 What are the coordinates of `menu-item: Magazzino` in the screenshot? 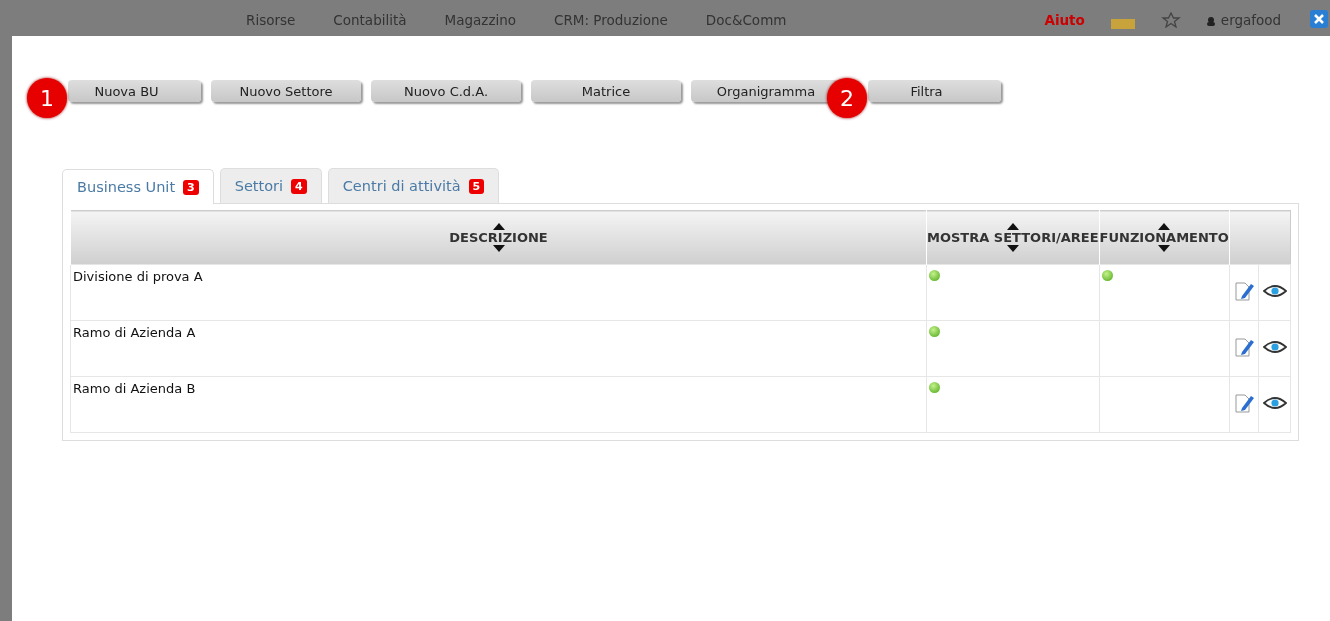 It's located at (480, 20).